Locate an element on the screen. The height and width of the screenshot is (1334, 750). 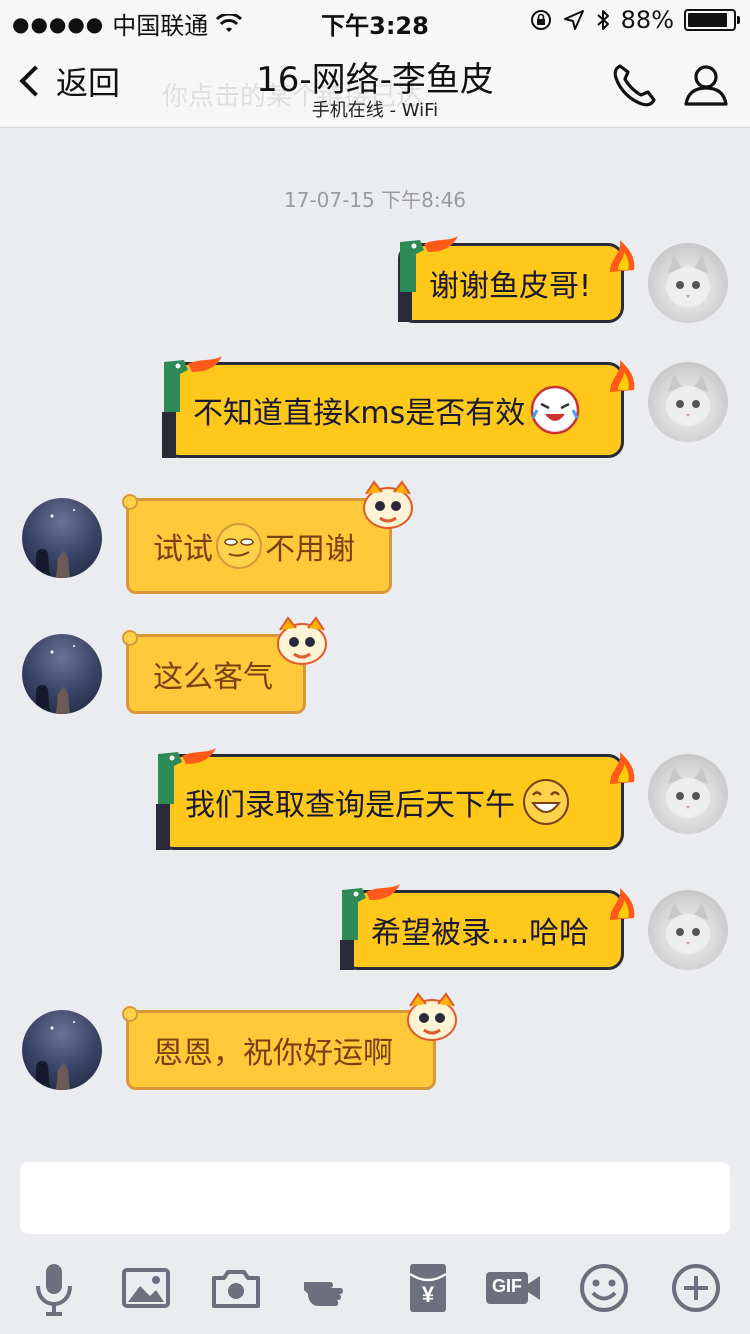
status-right: 88% is located at coordinates (634, 20).